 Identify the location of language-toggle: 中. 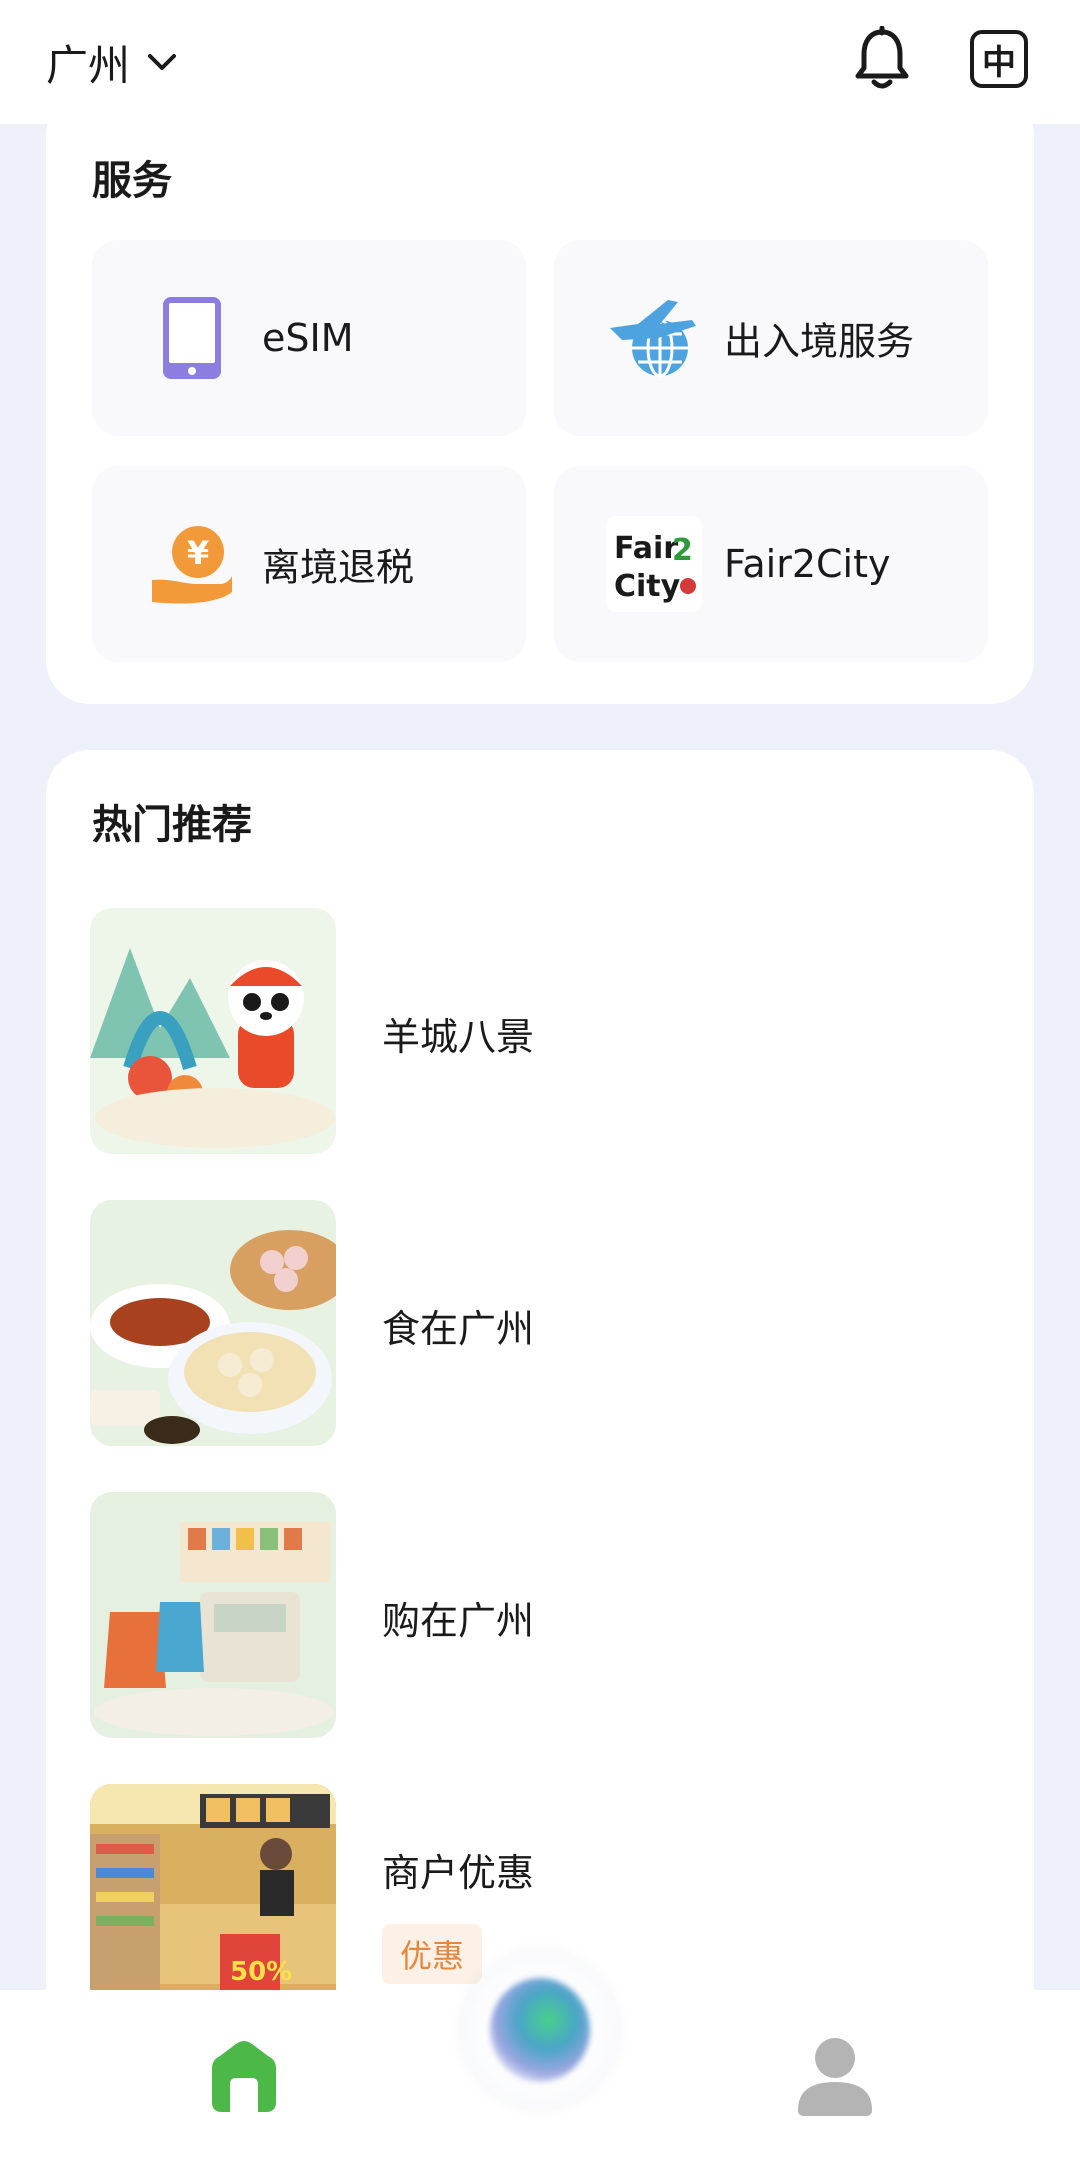
(999, 59).